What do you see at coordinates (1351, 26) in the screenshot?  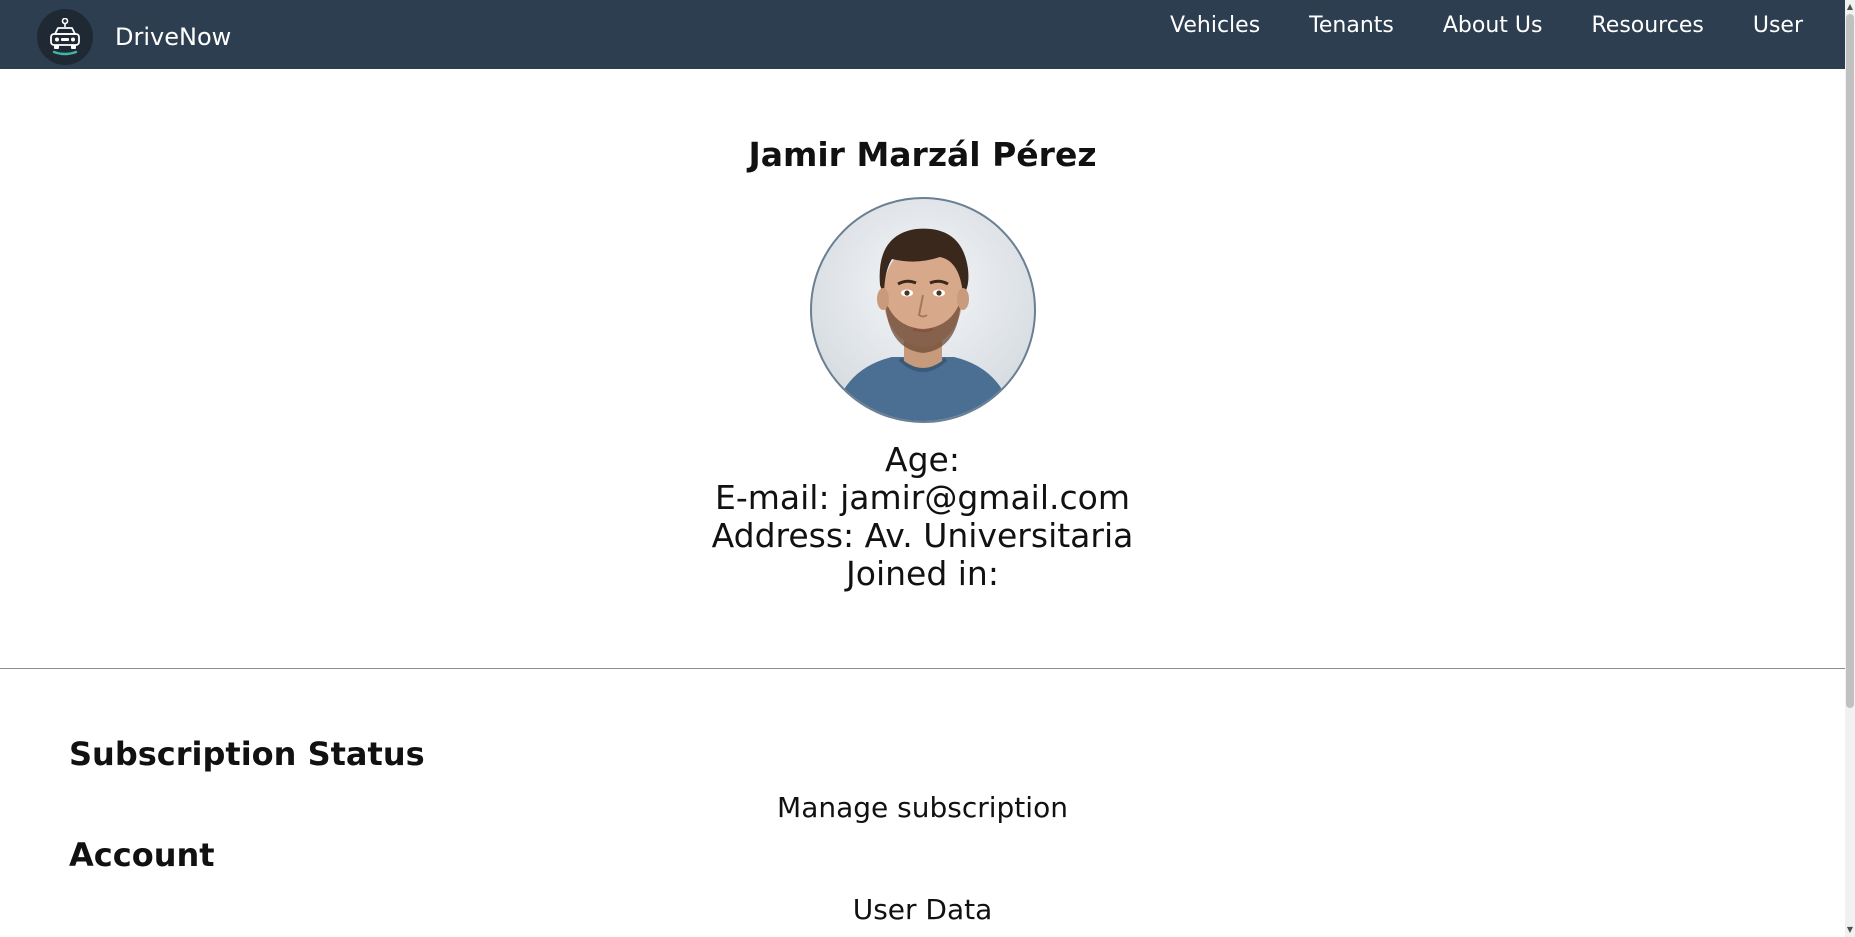 I see `nav-tenants: Tenants` at bounding box center [1351, 26].